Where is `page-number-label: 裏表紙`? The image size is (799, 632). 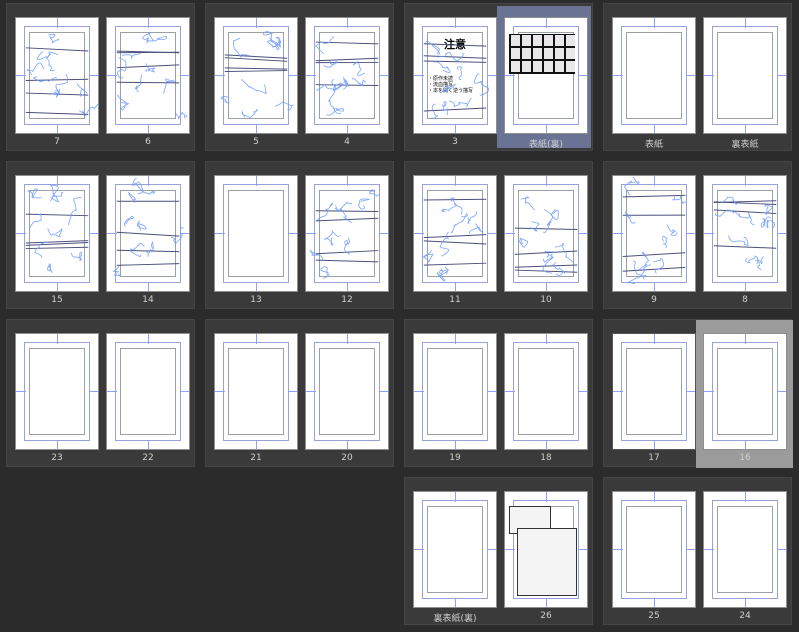
page-number-label: 裏表紙 is located at coordinates (745, 145).